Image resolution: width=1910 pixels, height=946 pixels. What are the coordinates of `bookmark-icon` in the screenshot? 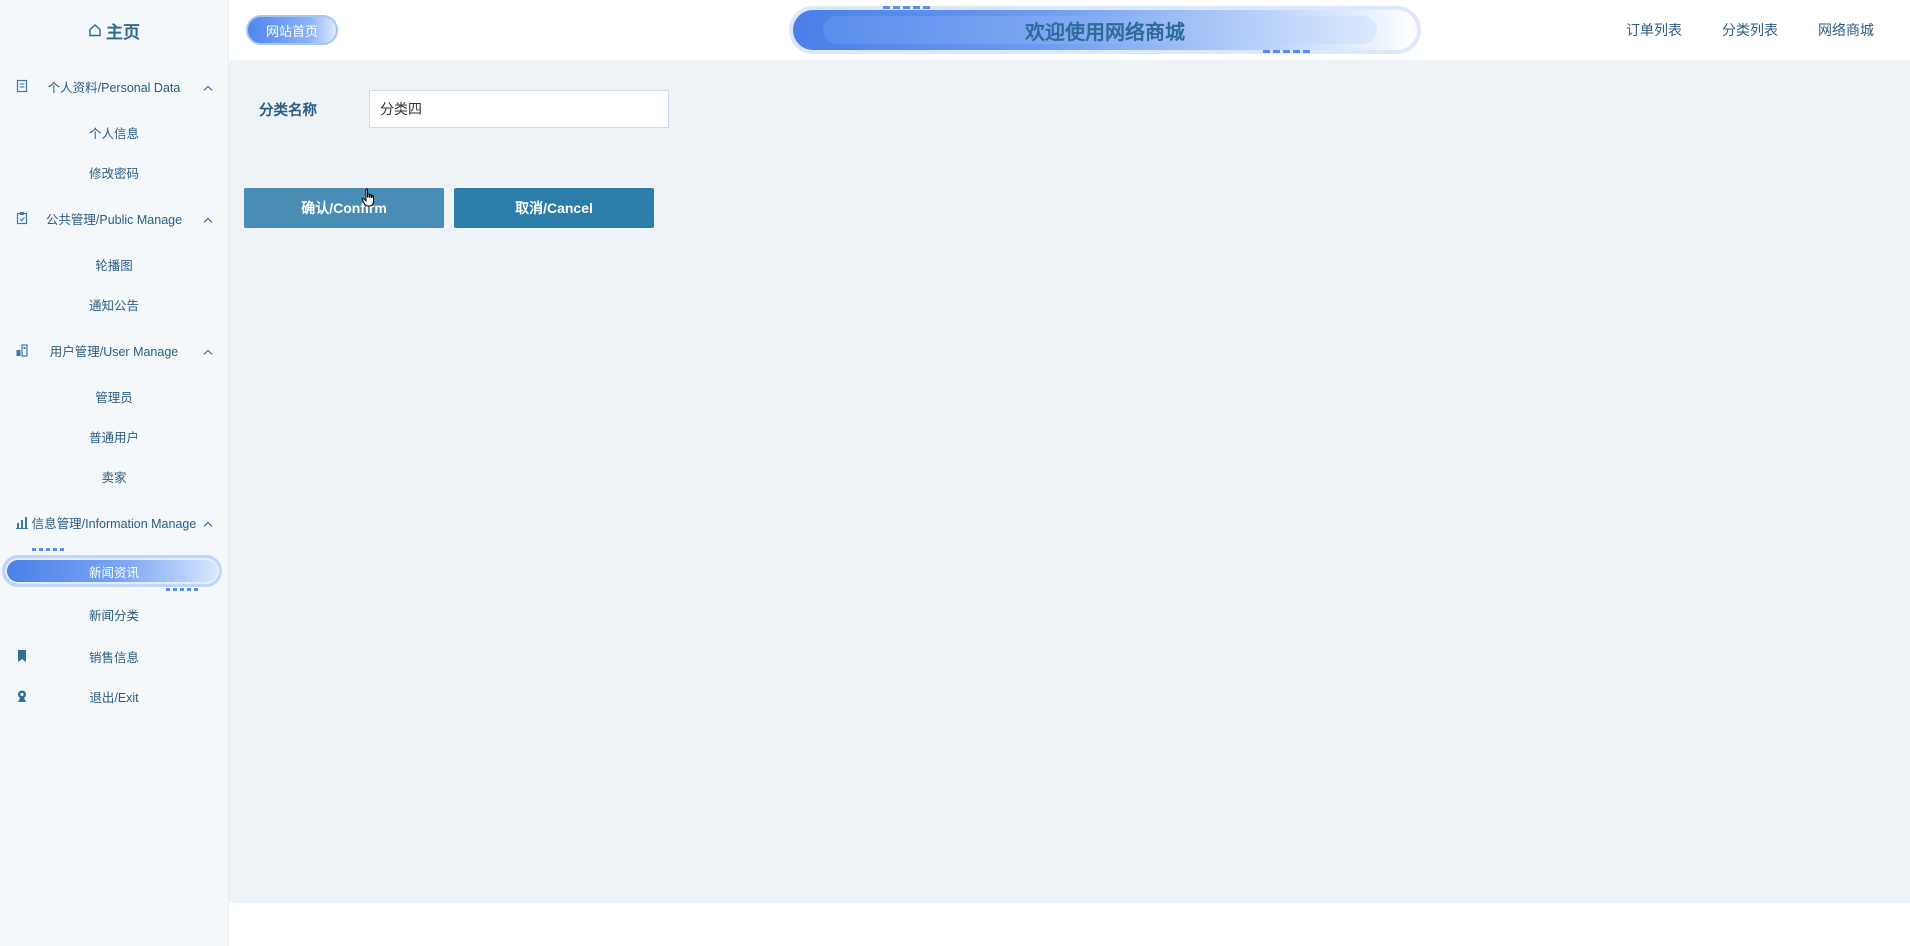 It's located at (22, 656).